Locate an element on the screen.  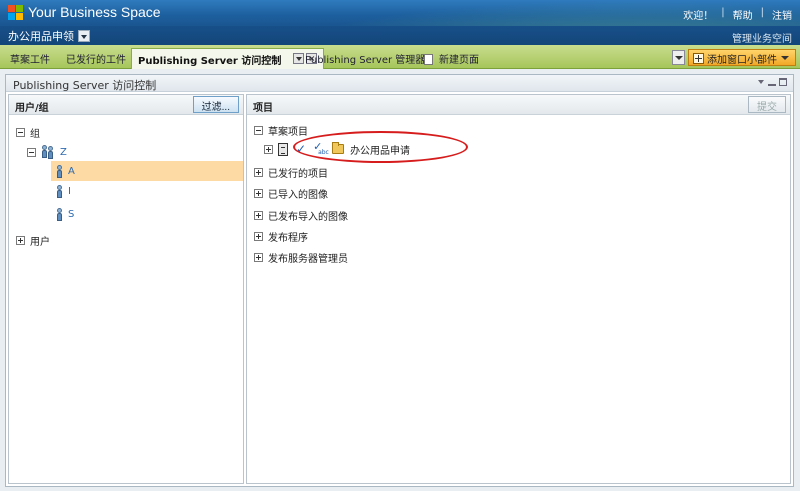
space-selector: 办公用品申领 is located at coordinates (49, 36).